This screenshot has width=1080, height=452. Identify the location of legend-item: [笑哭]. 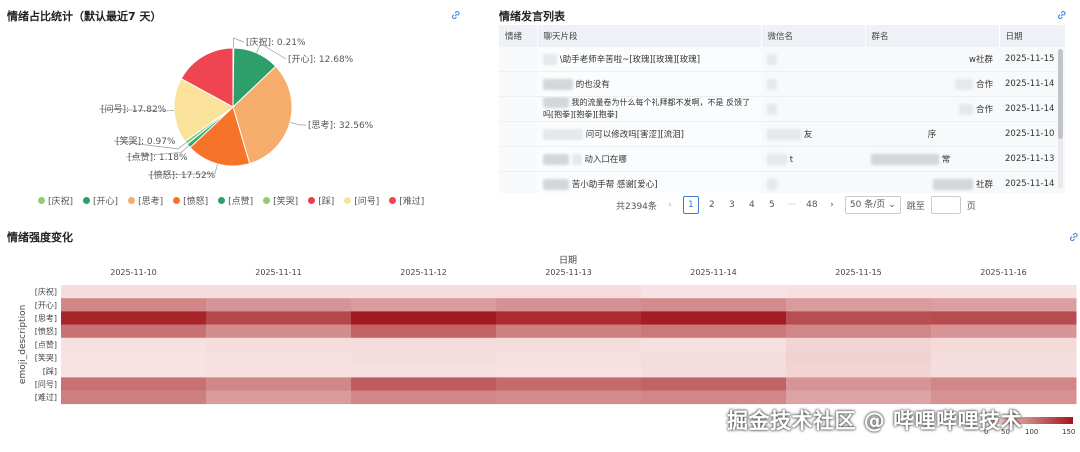
(280, 200).